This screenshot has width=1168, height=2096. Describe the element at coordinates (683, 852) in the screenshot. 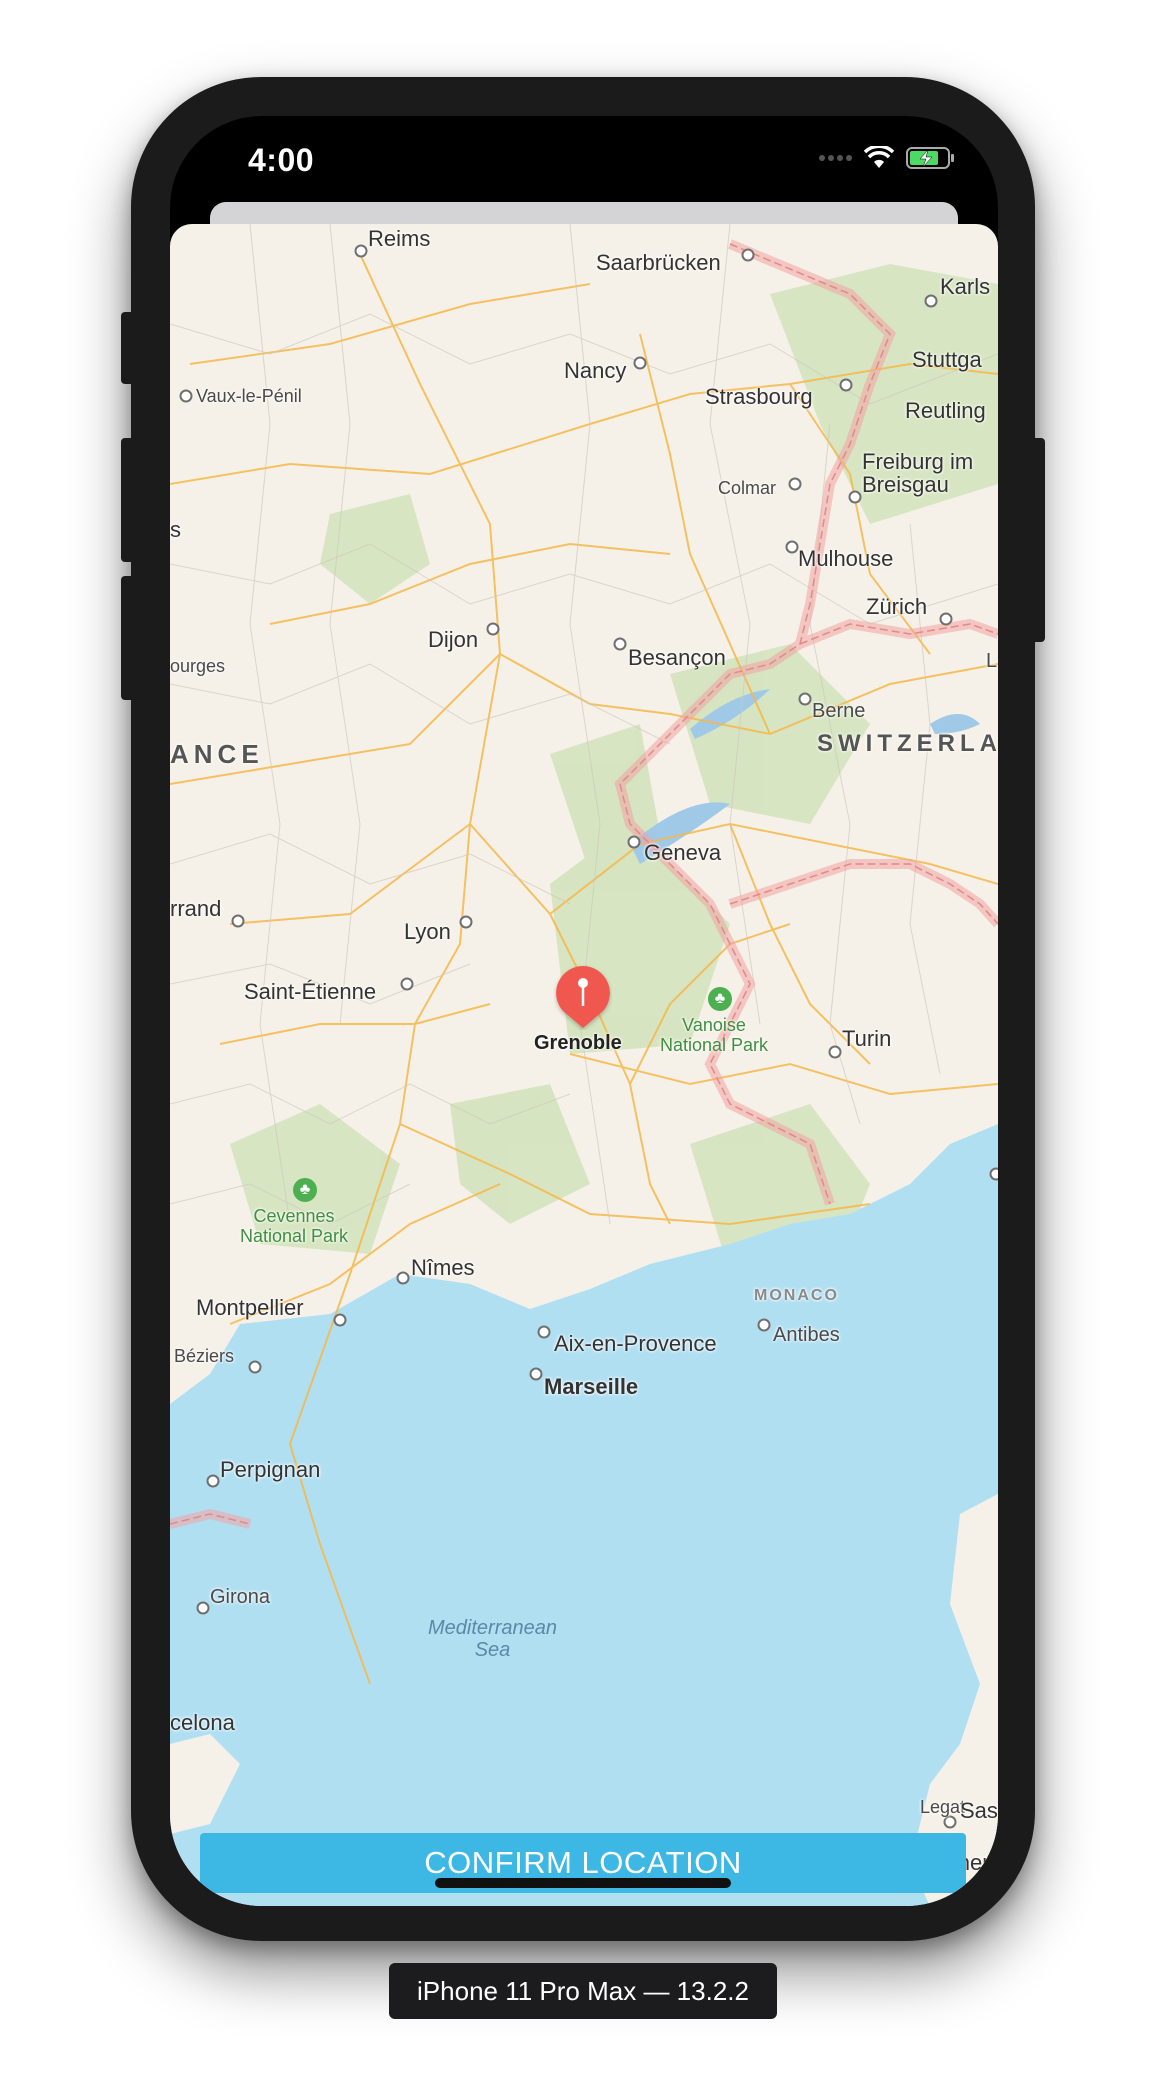

I see `city-label: Geneva` at that location.